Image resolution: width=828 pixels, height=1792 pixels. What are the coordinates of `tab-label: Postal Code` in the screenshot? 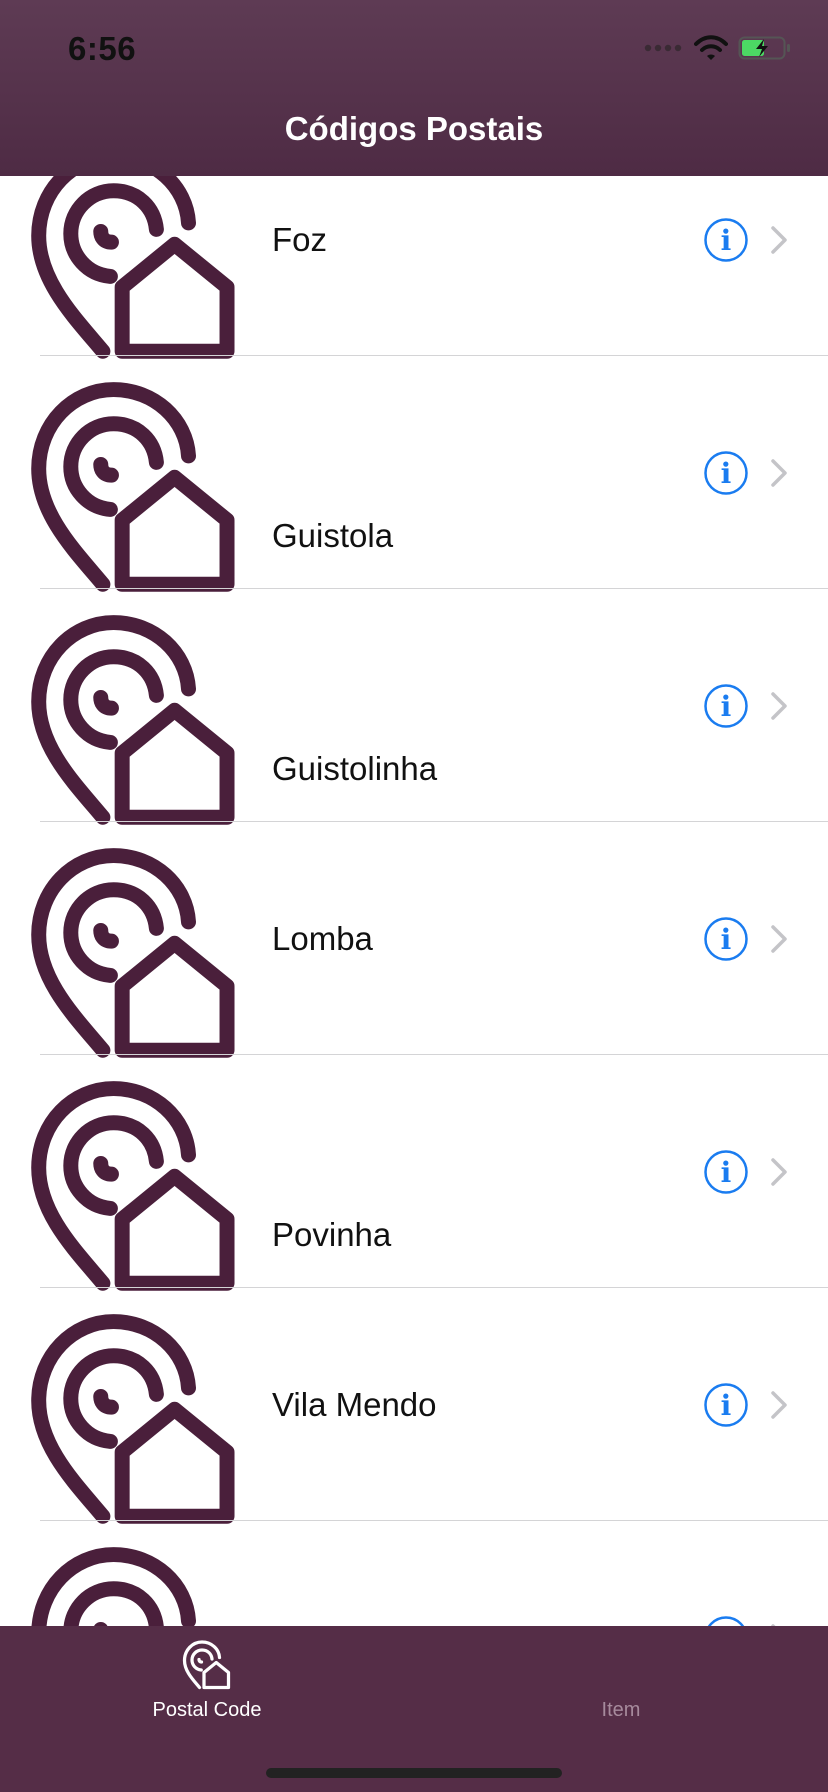 It's located at (207, 1710).